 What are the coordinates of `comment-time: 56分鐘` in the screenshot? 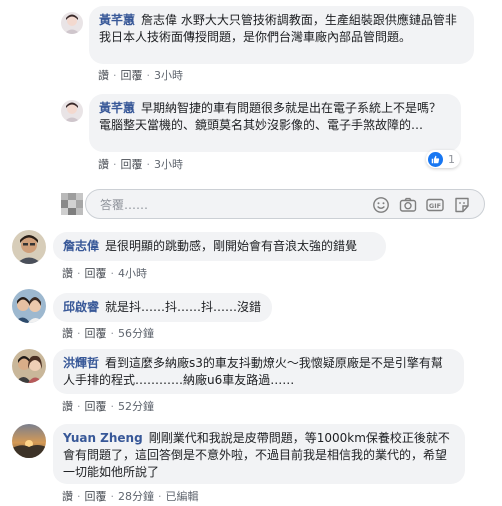 It's located at (136, 333).